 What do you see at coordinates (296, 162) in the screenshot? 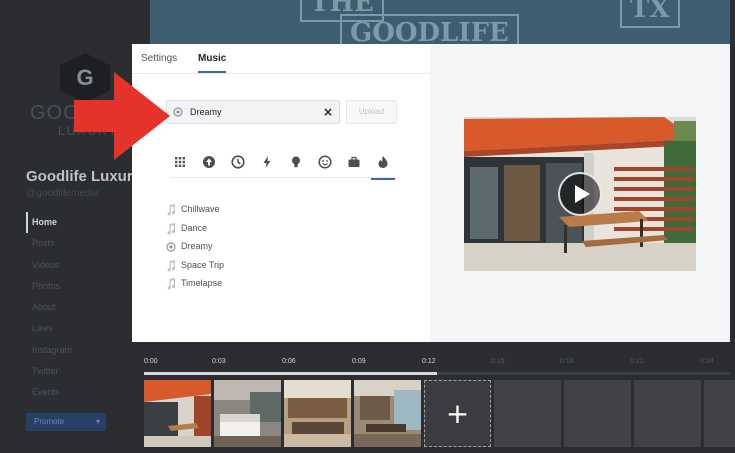
I see `lightbulb-icon` at bounding box center [296, 162].